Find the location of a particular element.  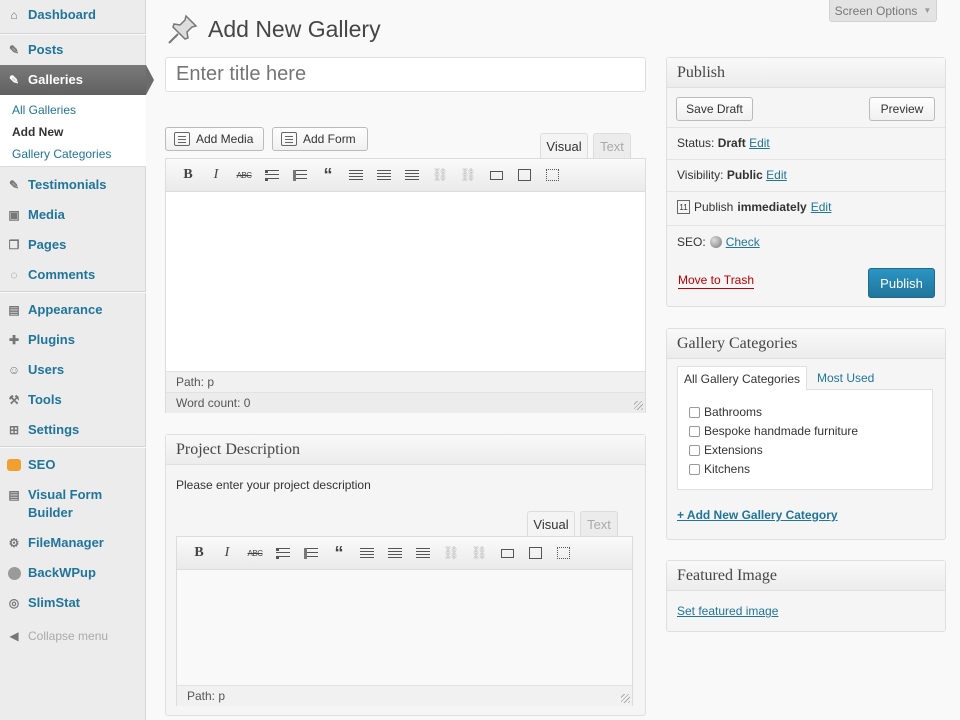

sidebar-item-settings: ⊞ Settings is located at coordinates (73, 430).